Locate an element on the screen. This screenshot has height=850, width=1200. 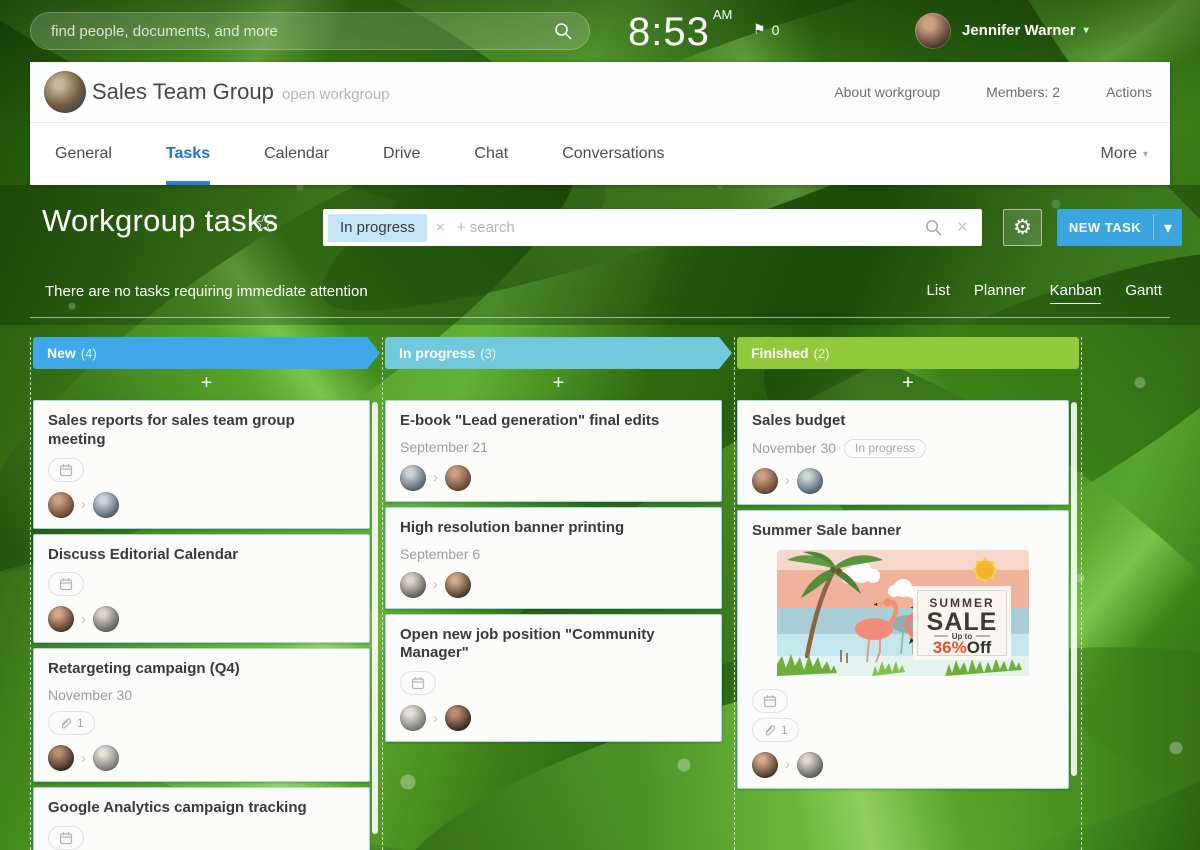
tab-more: More ▾ is located at coordinates (1124, 154).